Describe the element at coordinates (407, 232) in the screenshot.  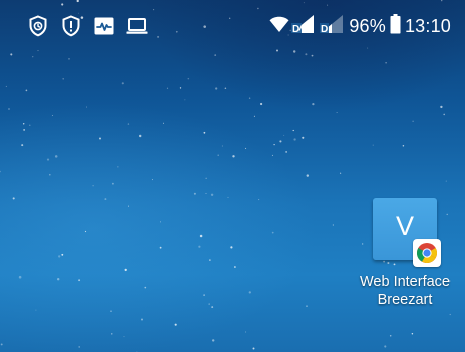
I see `app-icon: V` at that location.